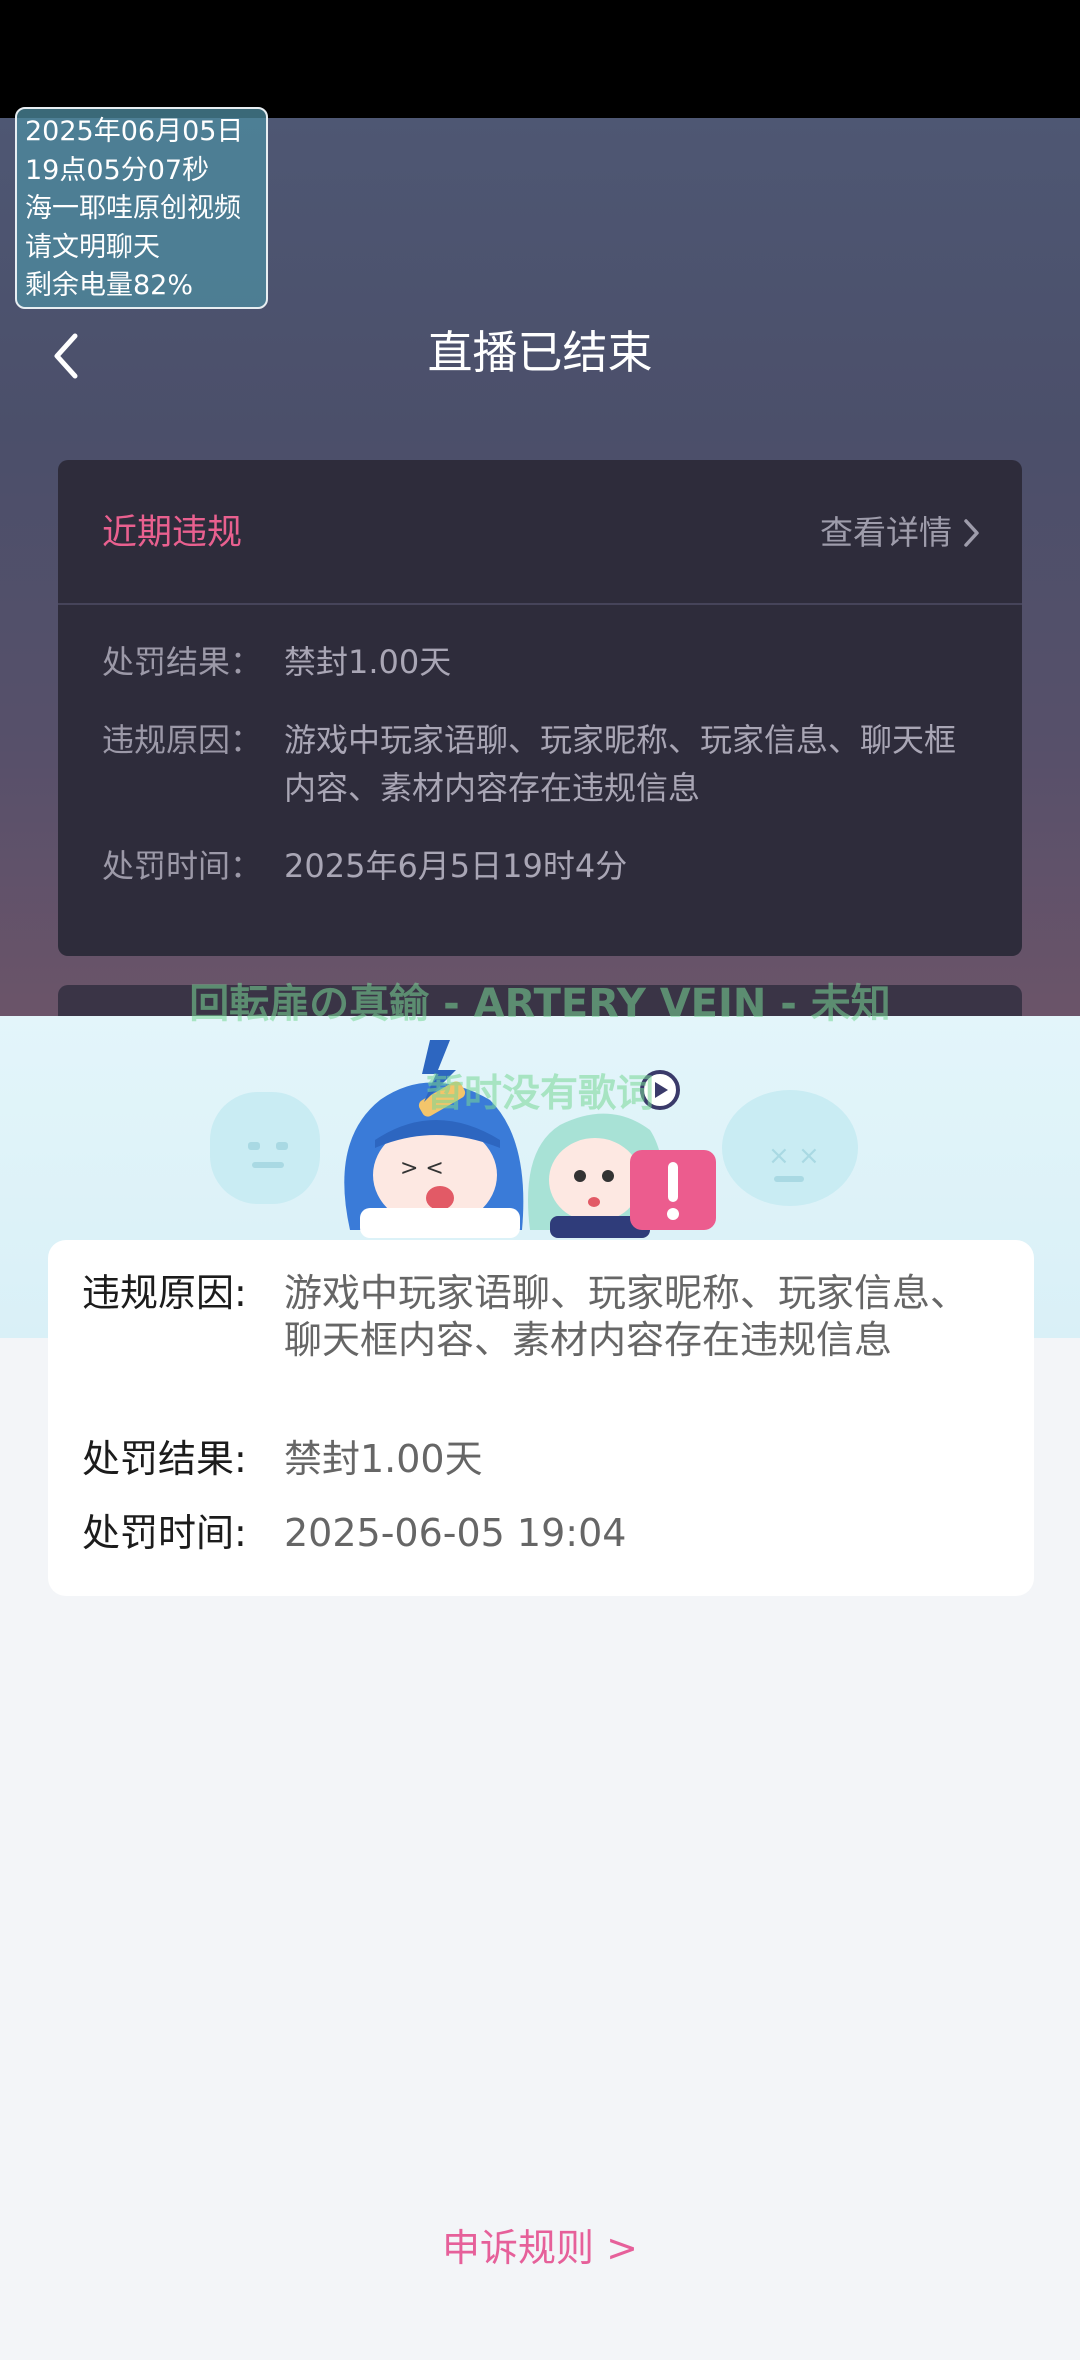 This screenshot has width=1080, height=2360. What do you see at coordinates (971, 533) in the screenshot?
I see `chevron-right-icon` at bounding box center [971, 533].